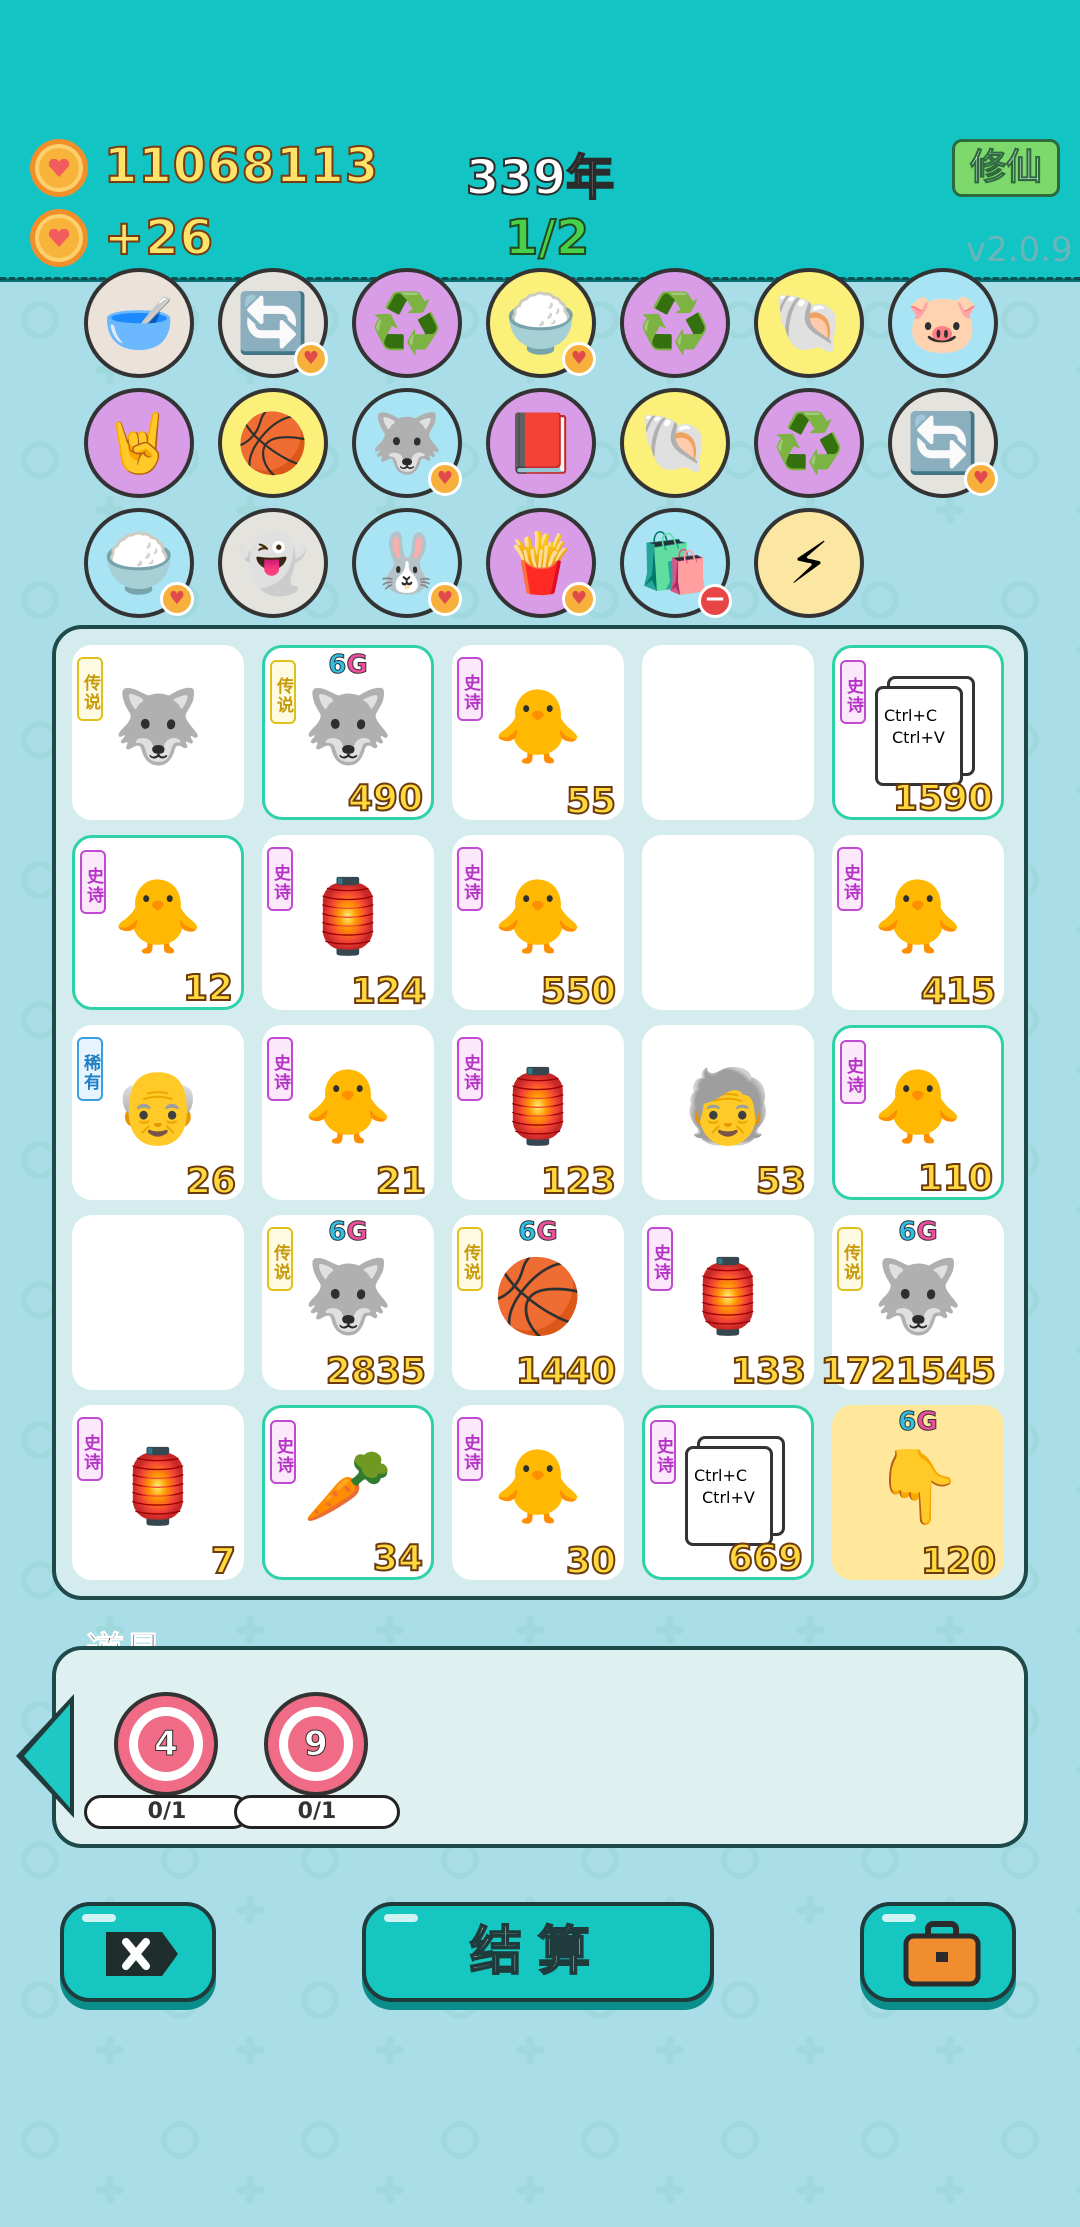  I want to click on board-cell-old-man-glasses: 🧓 53, so click(728, 1114).